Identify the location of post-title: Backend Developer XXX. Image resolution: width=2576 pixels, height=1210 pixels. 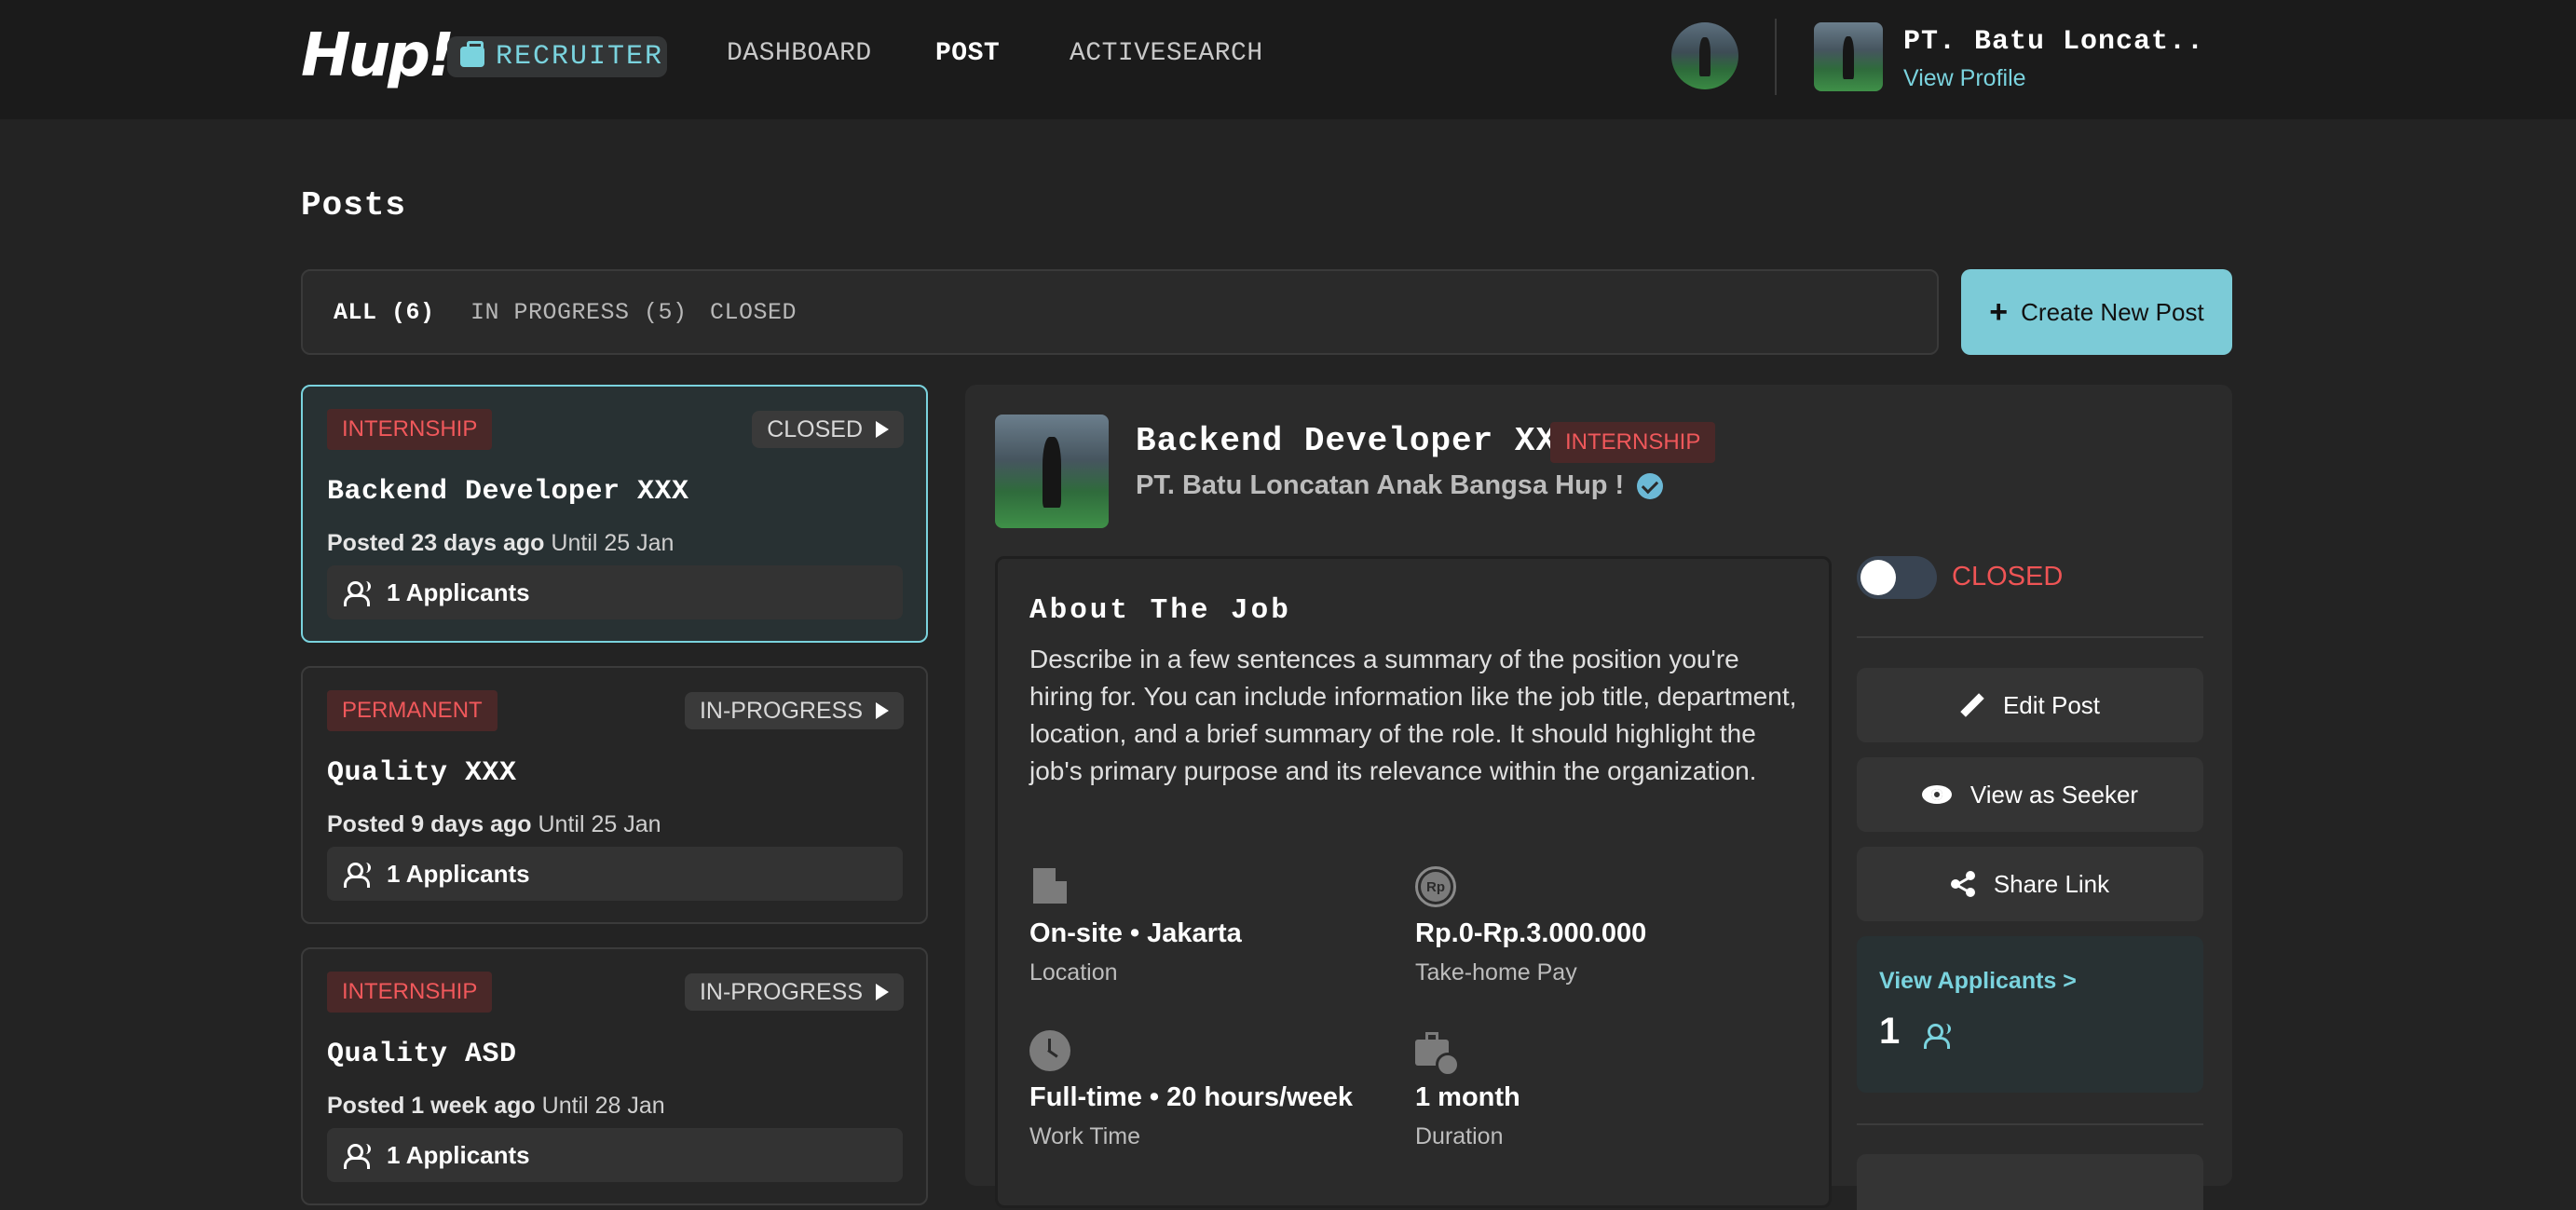
(508, 492).